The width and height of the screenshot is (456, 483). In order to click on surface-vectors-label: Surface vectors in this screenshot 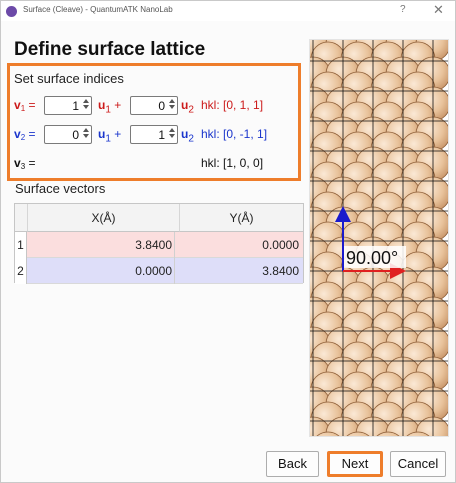, I will do `click(60, 188)`.